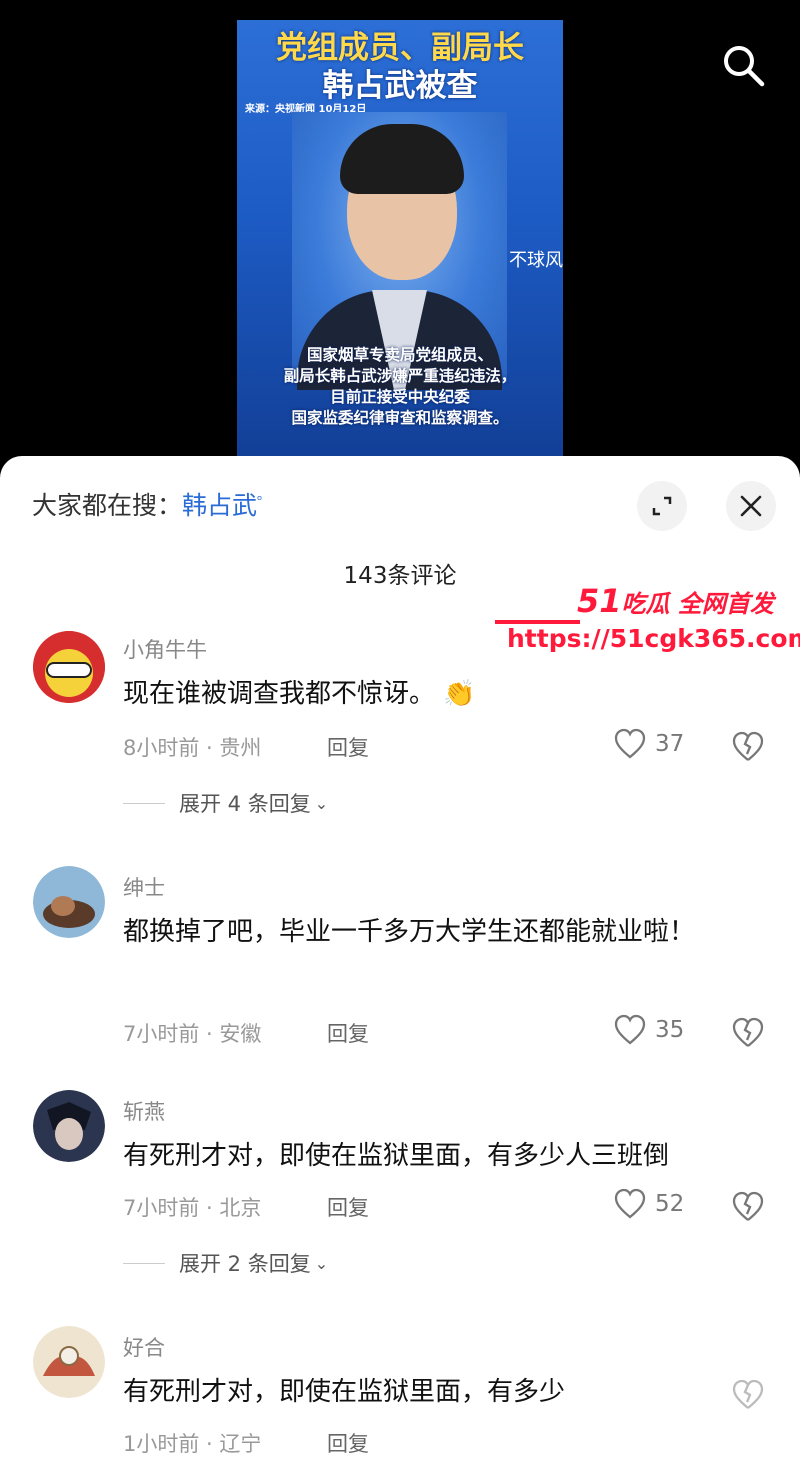 This screenshot has height=1471, width=800. Describe the element at coordinates (245, 1264) in the screenshot. I see `expand-replies-label: 展开 2 条回复` at that location.